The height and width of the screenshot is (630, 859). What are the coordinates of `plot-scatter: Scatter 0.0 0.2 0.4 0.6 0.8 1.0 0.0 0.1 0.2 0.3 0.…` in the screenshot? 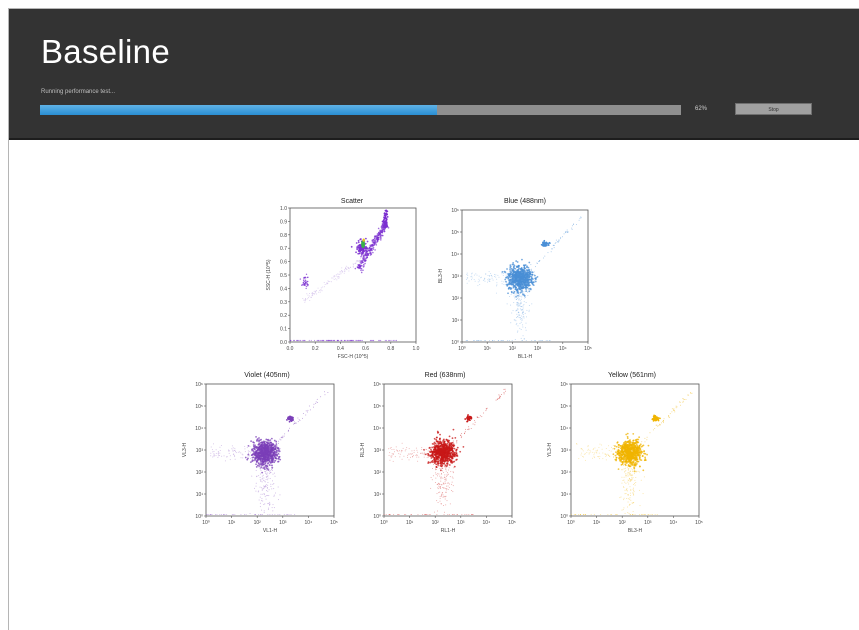 It's located at (345, 283).